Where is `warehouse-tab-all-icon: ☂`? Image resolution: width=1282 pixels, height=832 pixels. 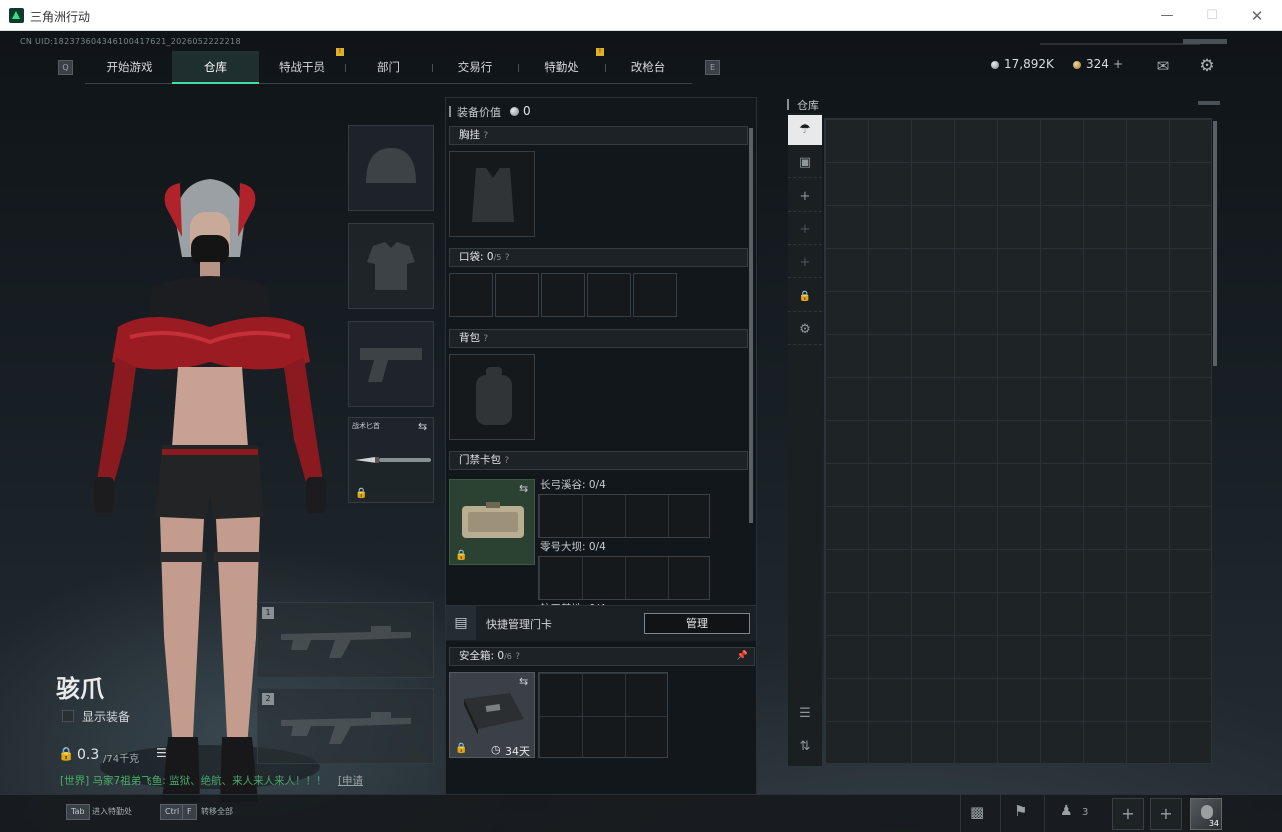
warehouse-tab-all-icon: ☂ is located at coordinates (805, 130).